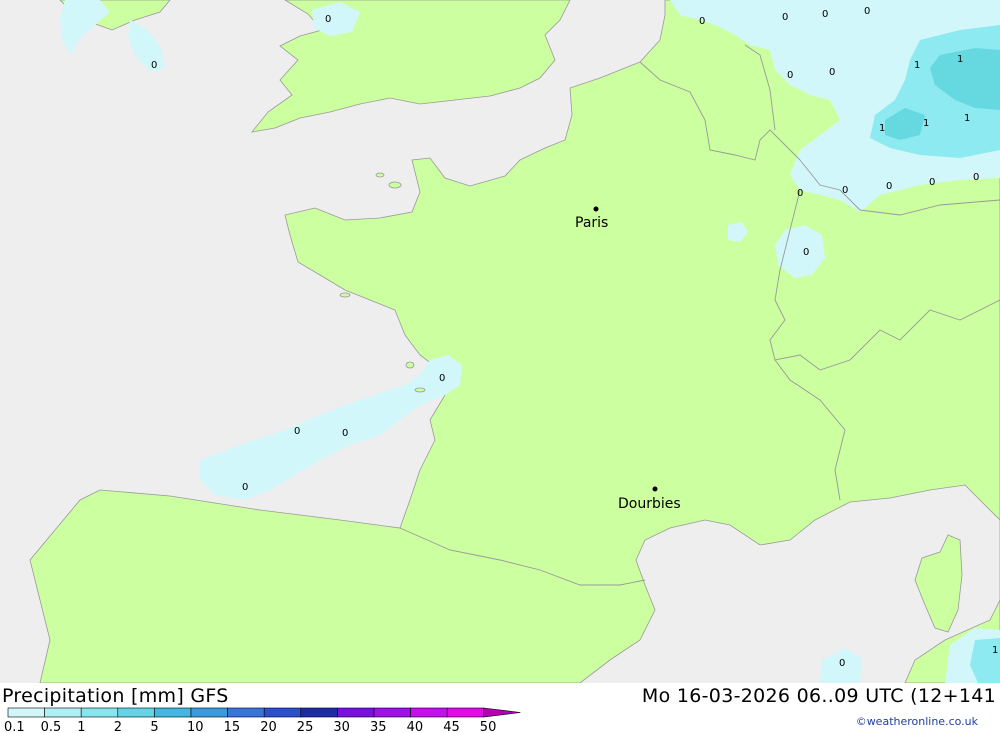 The width and height of the screenshot is (1000, 733). What do you see at coordinates (818, 696) in the screenshot?
I see `valid-datetime: Mo 16-03-2026 06..09 UTC (12+141` at bounding box center [818, 696].